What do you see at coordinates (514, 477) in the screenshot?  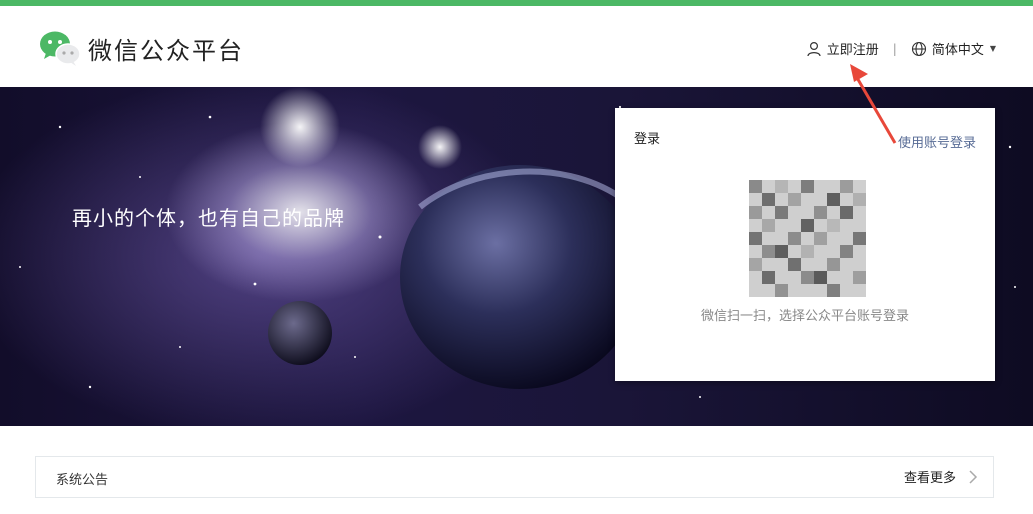 I see `system-notice-bar: 系统公告 查看更多` at bounding box center [514, 477].